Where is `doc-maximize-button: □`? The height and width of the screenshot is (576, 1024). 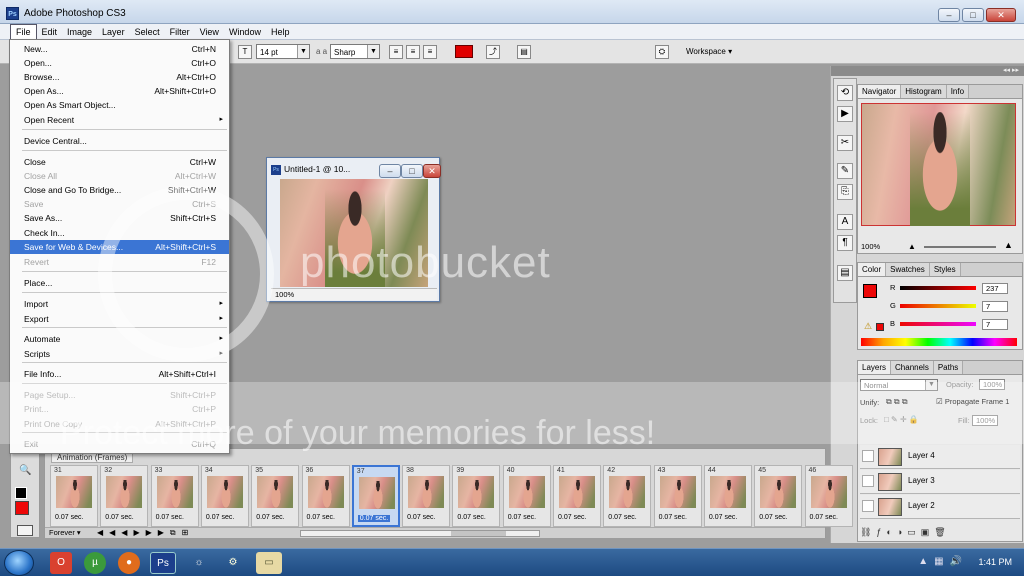 doc-maximize-button: □ is located at coordinates (412, 171).